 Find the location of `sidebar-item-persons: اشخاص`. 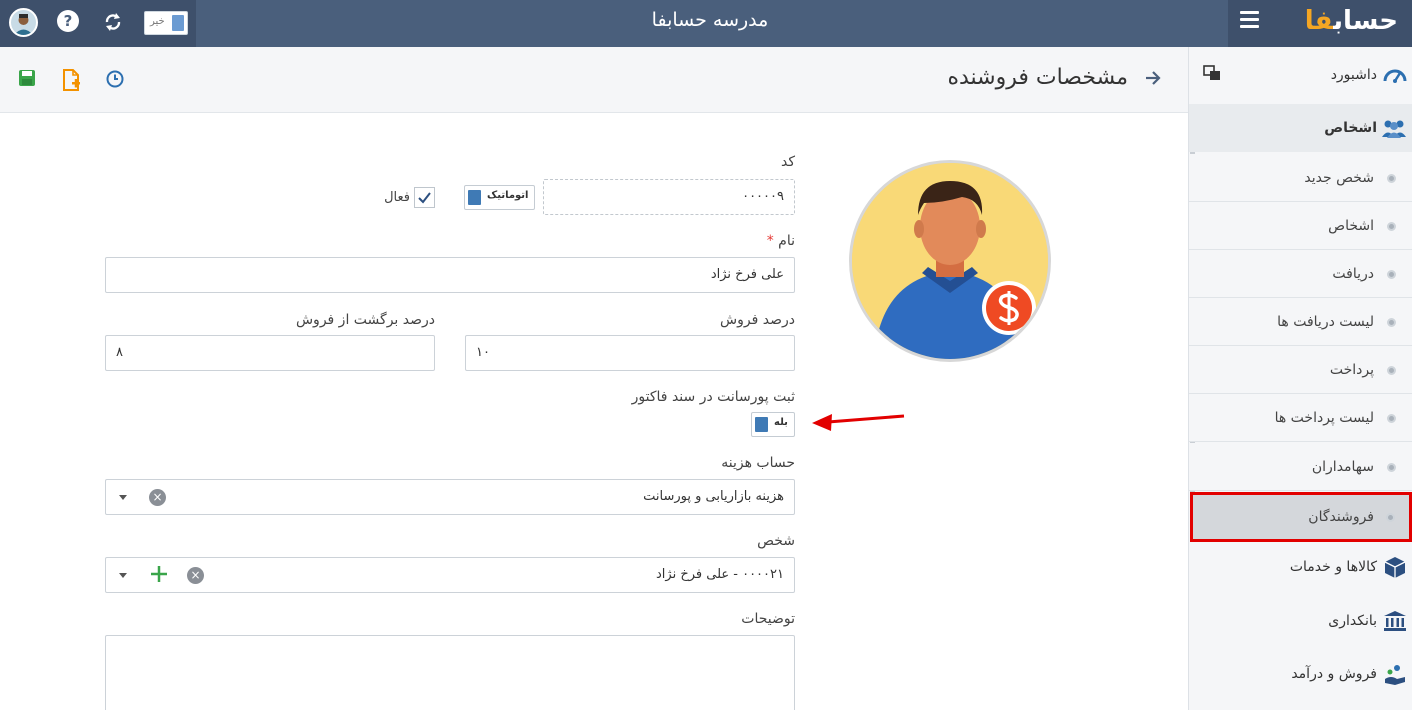

sidebar-item-persons: اشخاص is located at coordinates (1300, 226).